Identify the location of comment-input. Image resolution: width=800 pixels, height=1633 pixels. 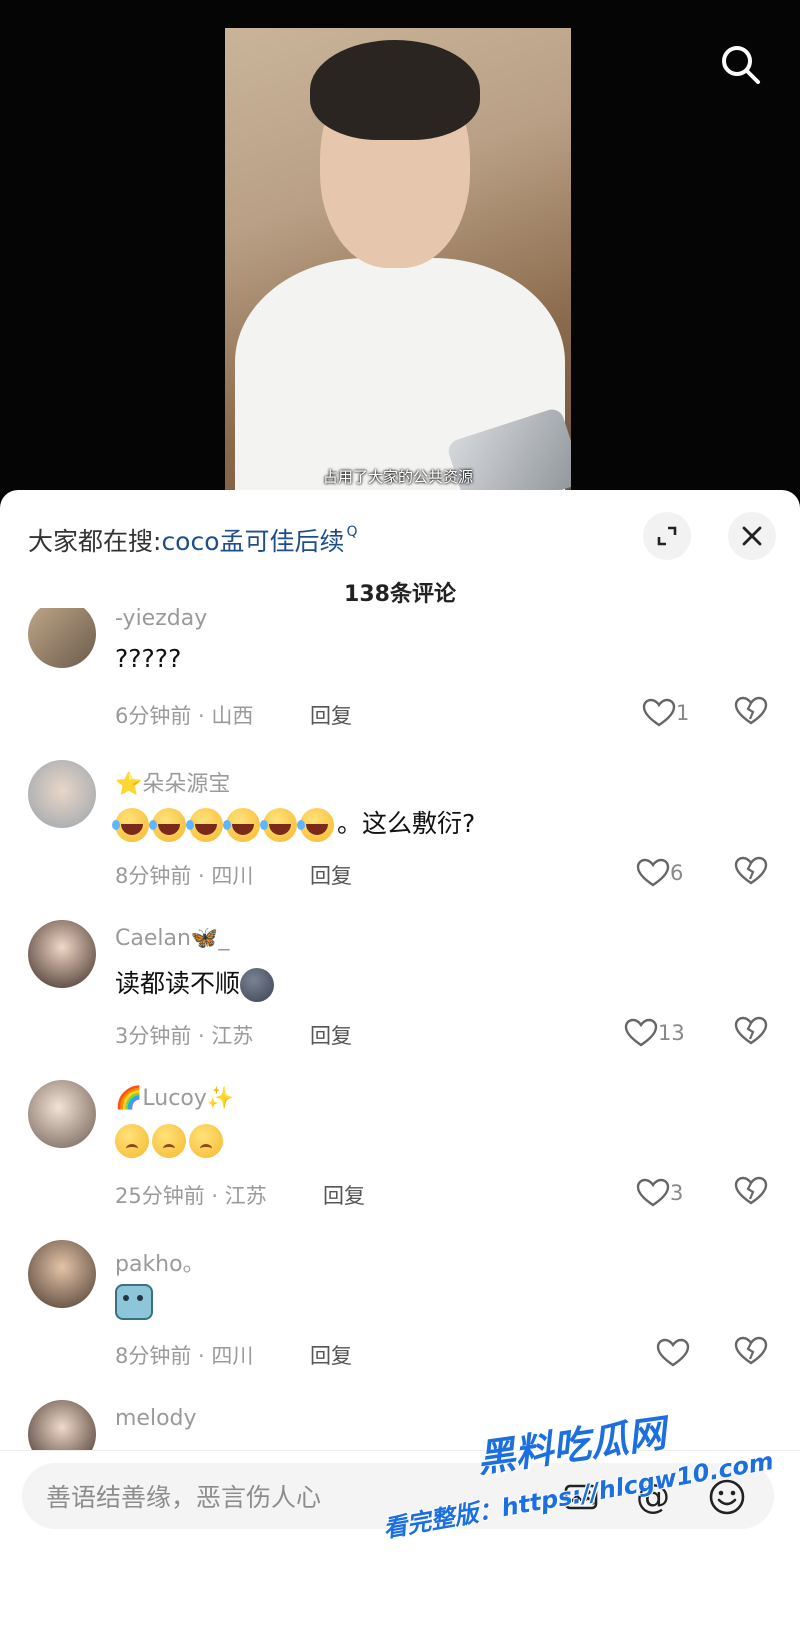
(281, 1497).